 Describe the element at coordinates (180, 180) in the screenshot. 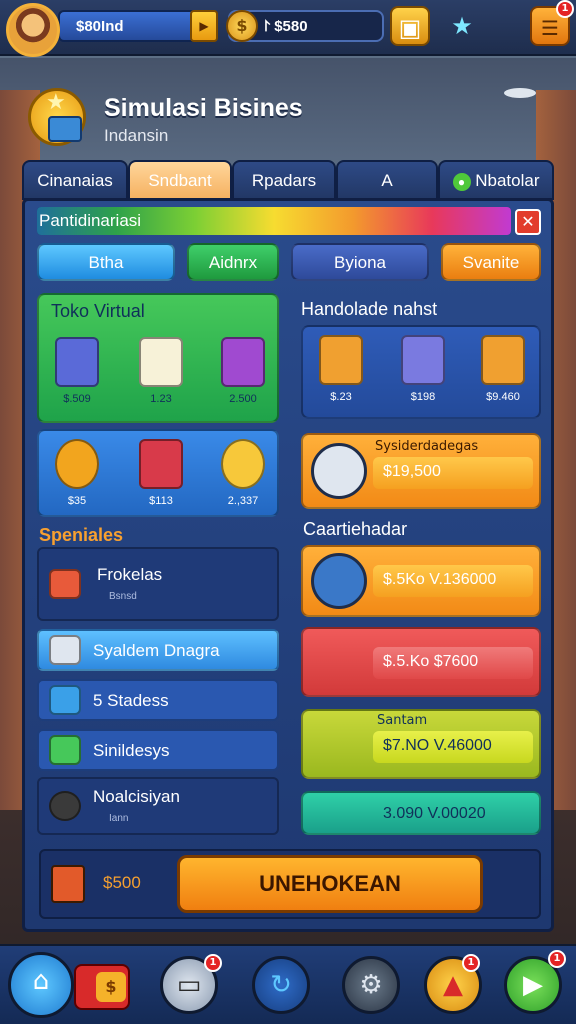

I see `tab-2: Sndbant` at that location.